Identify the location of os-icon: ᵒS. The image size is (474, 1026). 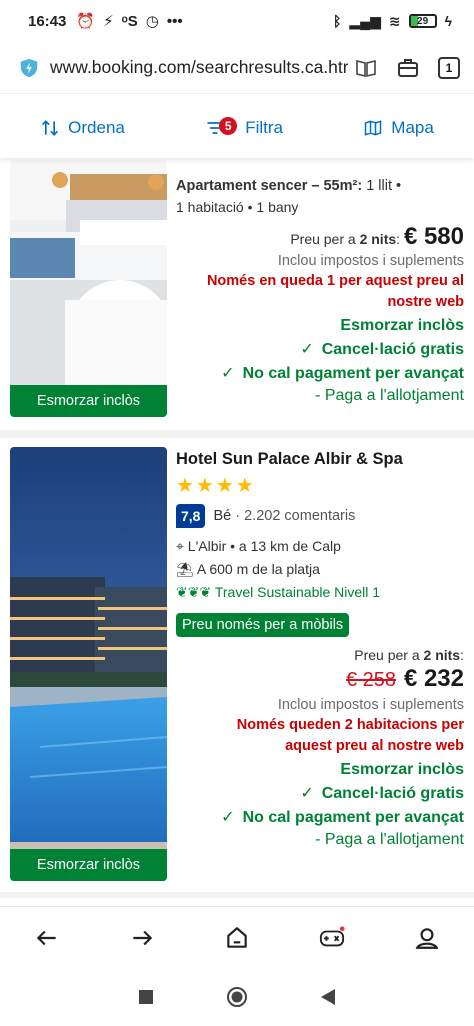
(129, 21).